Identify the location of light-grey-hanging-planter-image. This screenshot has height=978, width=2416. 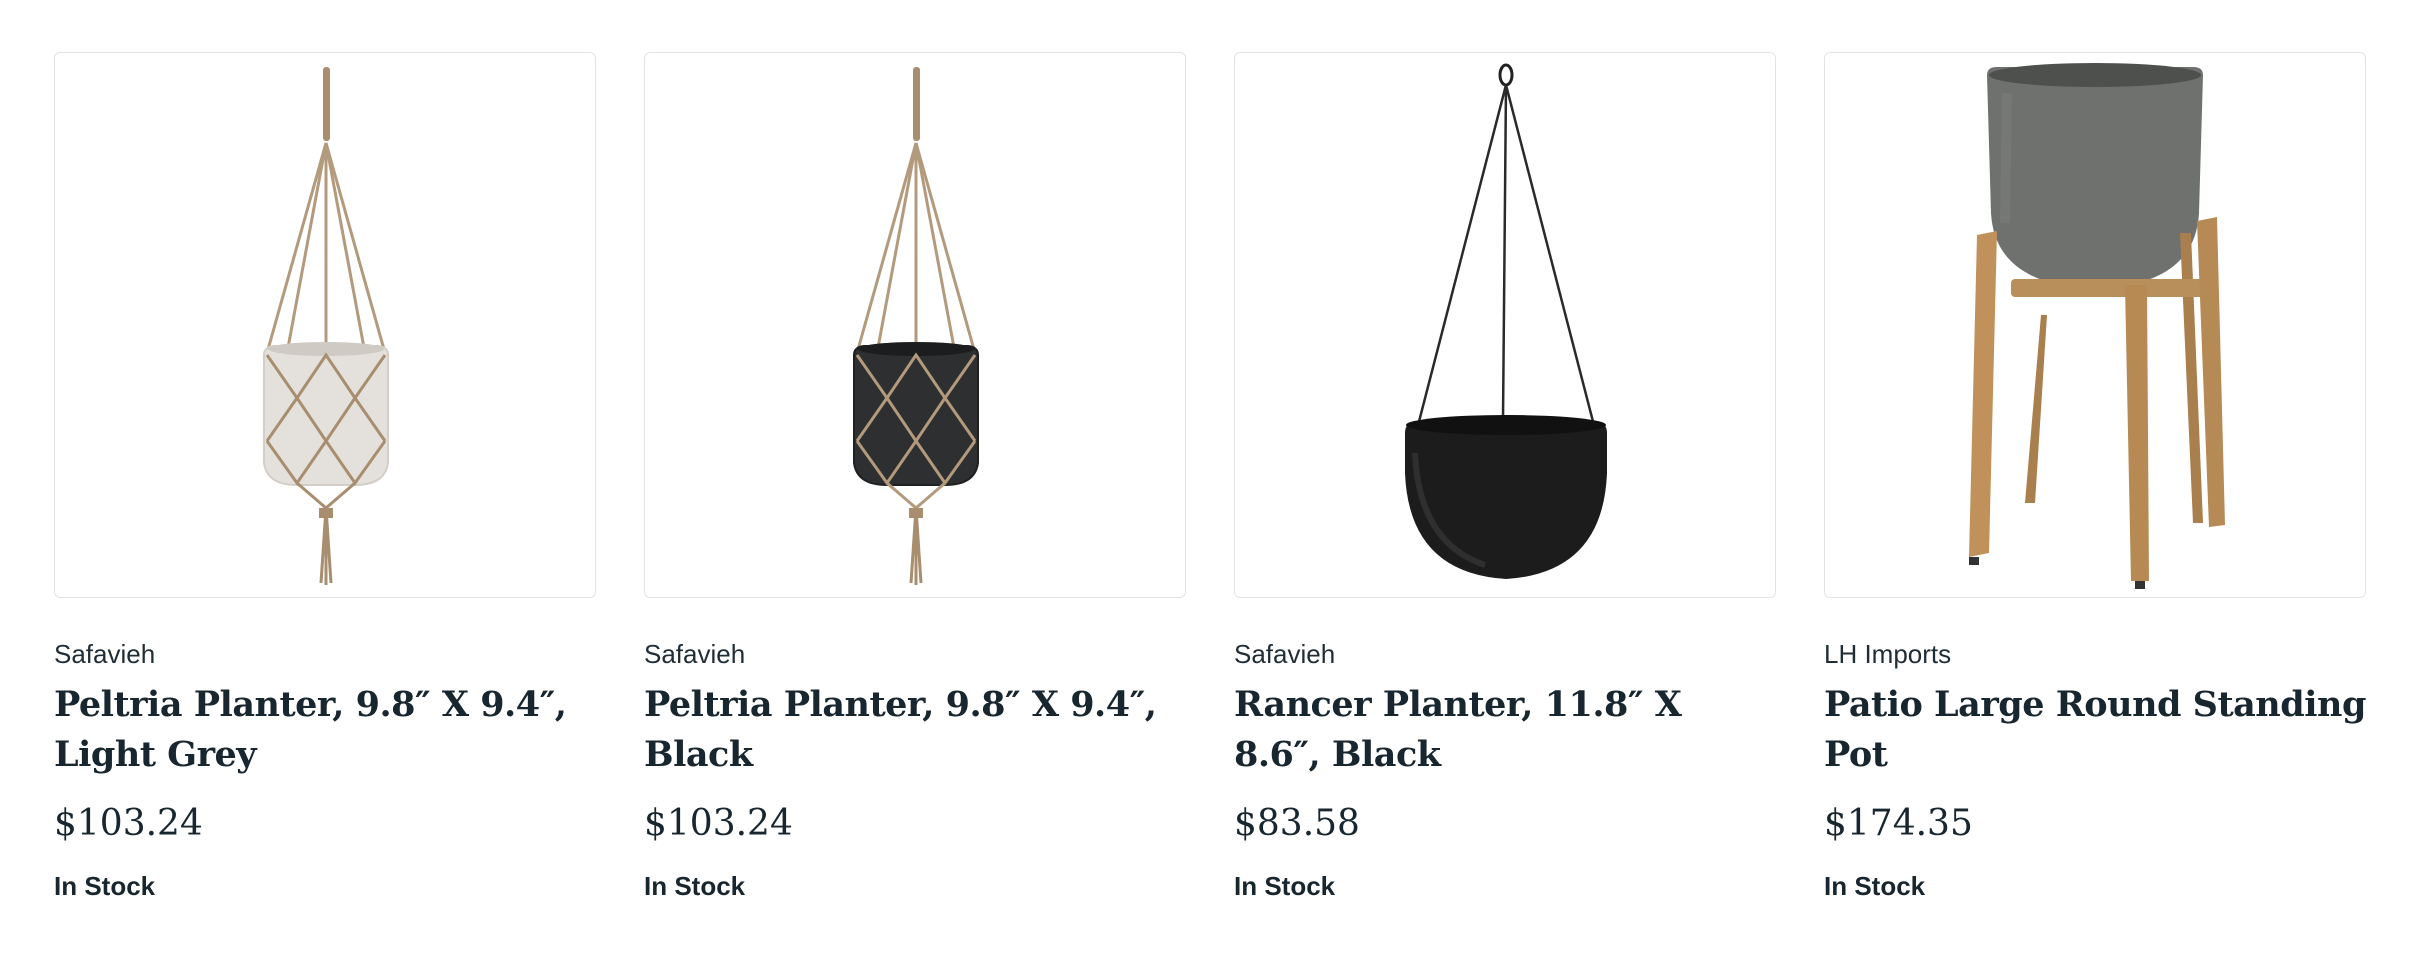
(326, 326).